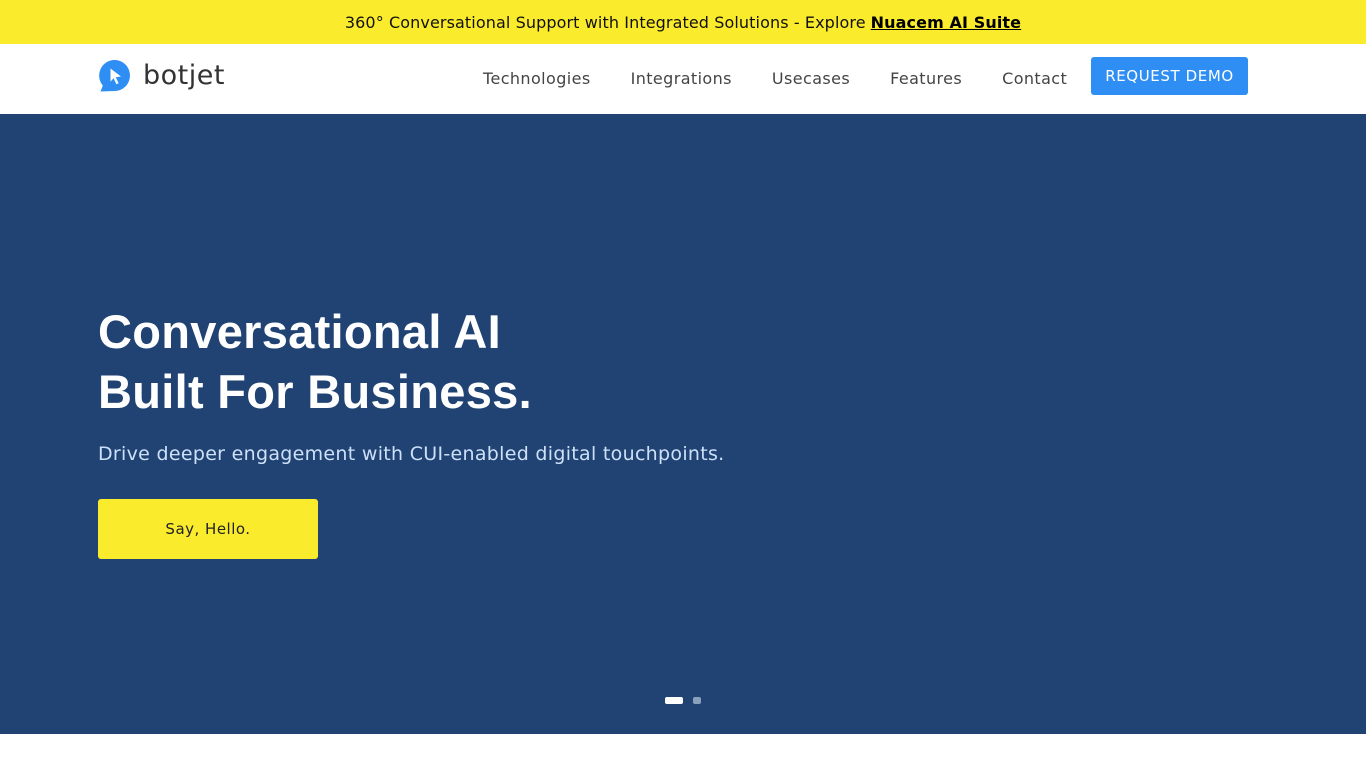 The width and height of the screenshot is (1366, 768). I want to click on say-hello-button: Say, Hello., so click(208, 529).